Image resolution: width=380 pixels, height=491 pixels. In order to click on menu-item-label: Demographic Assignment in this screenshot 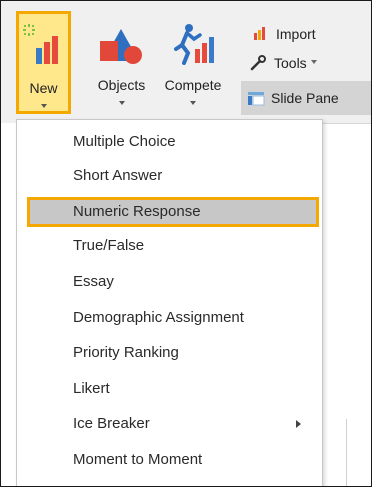, I will do `click(158, 317)`.